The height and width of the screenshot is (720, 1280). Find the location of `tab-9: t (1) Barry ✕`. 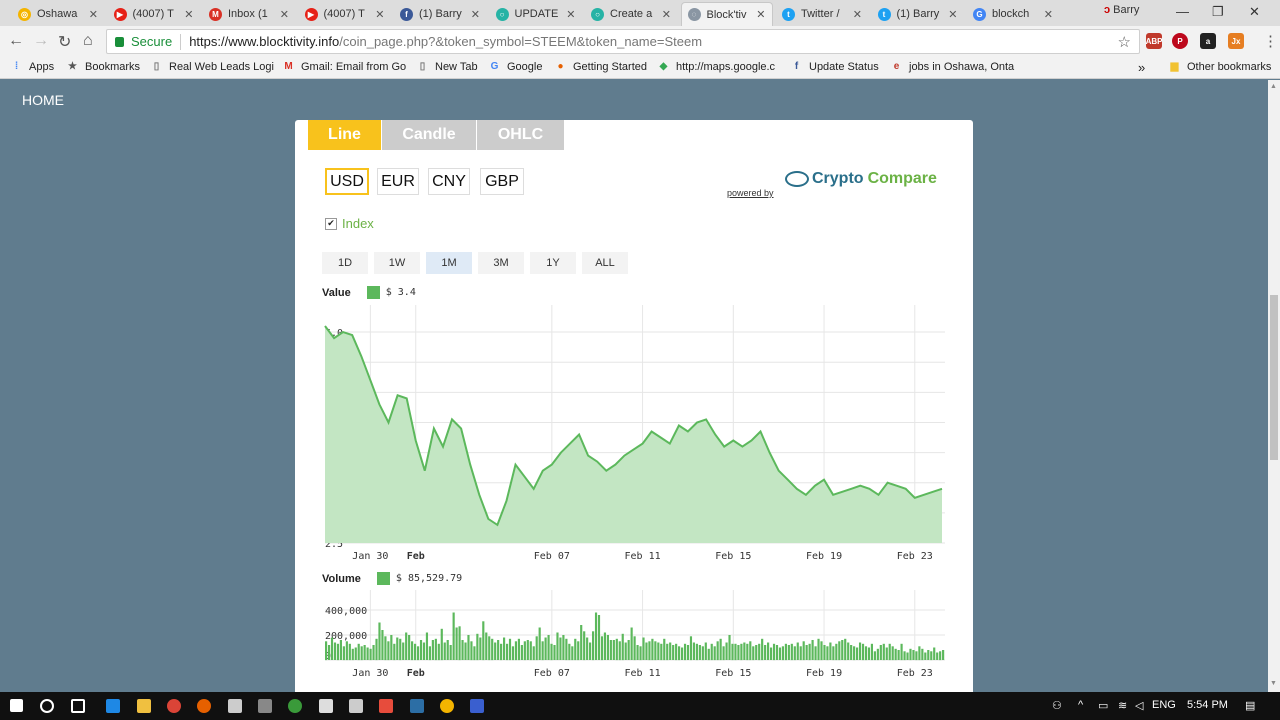

tab-9: t (1) Barry ✕ is located at coordinates (918, 14).